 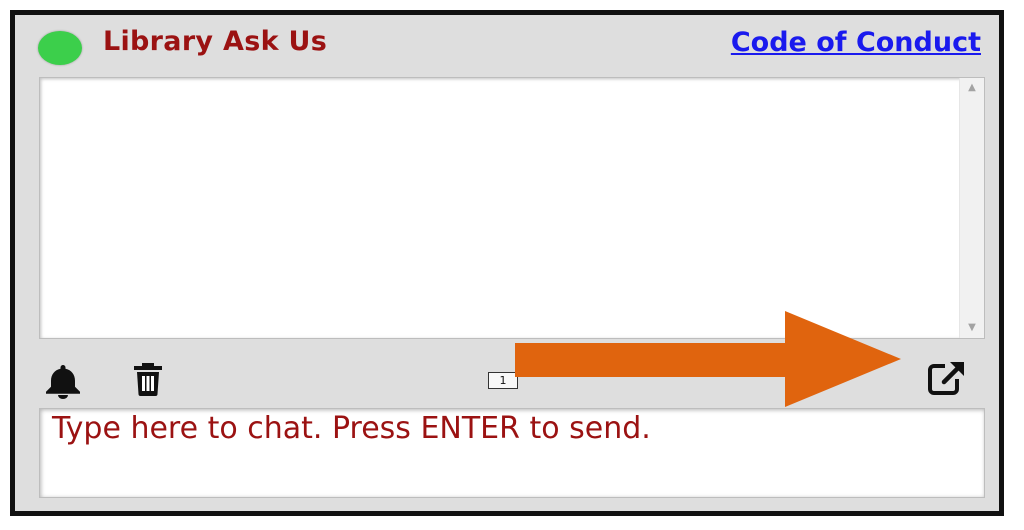 I want to click on chat-title: Library Ask Us, so click(x=215, y=41).